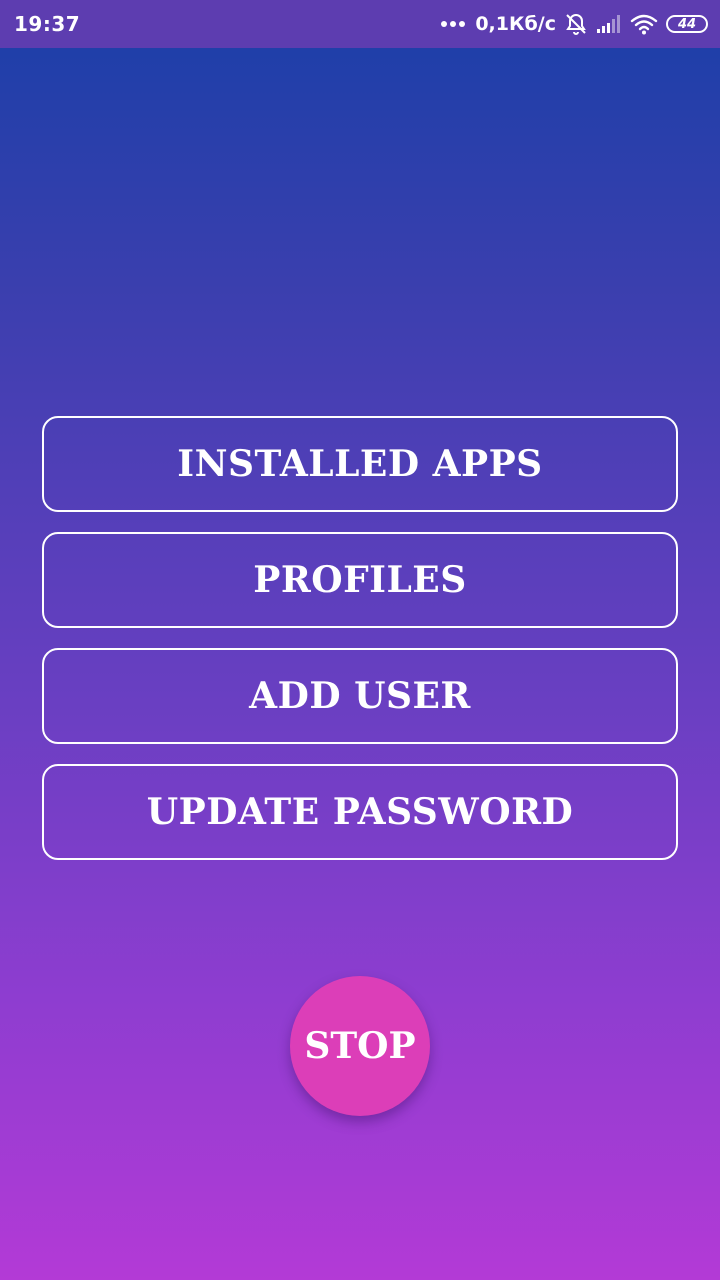 The width and height of the screenshot is (720, 1280). Describe the element at coordinates (360, 24) in the screenshot. I see `status-bar: 19:37 0,1Кб/с 44` at that location.